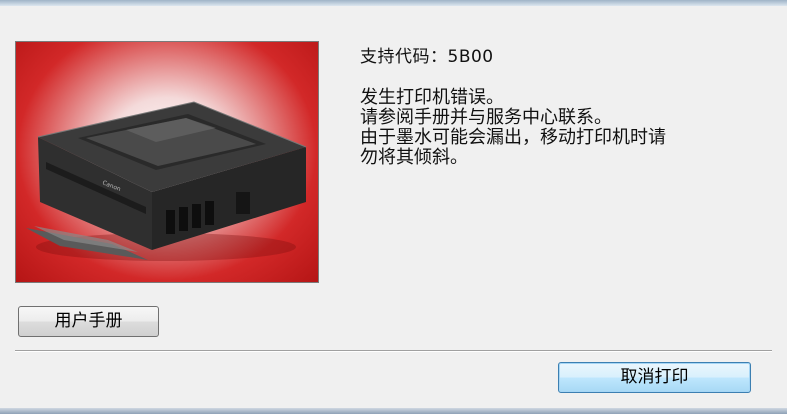 The image size is (787, 414). I want to click on cancel-print-button: 取消打印, so click(654, 377).